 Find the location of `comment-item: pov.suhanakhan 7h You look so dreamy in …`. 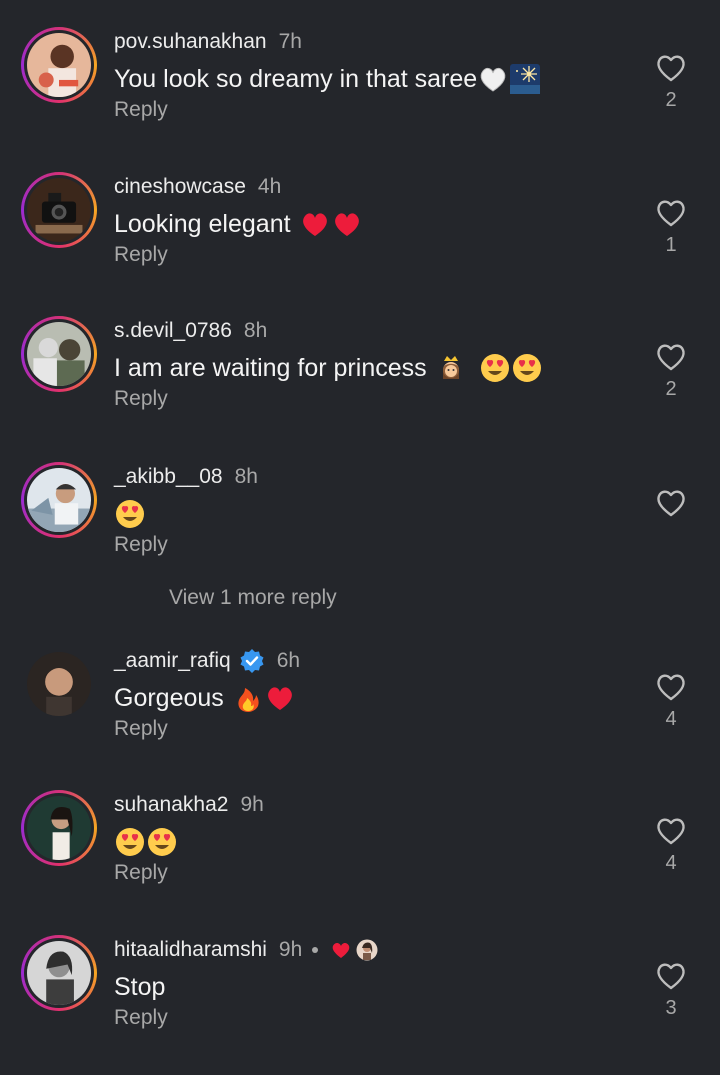

comment-item: pov.suhanakhan 7h You look so dreamy in … is located at coordinates (360, 97).